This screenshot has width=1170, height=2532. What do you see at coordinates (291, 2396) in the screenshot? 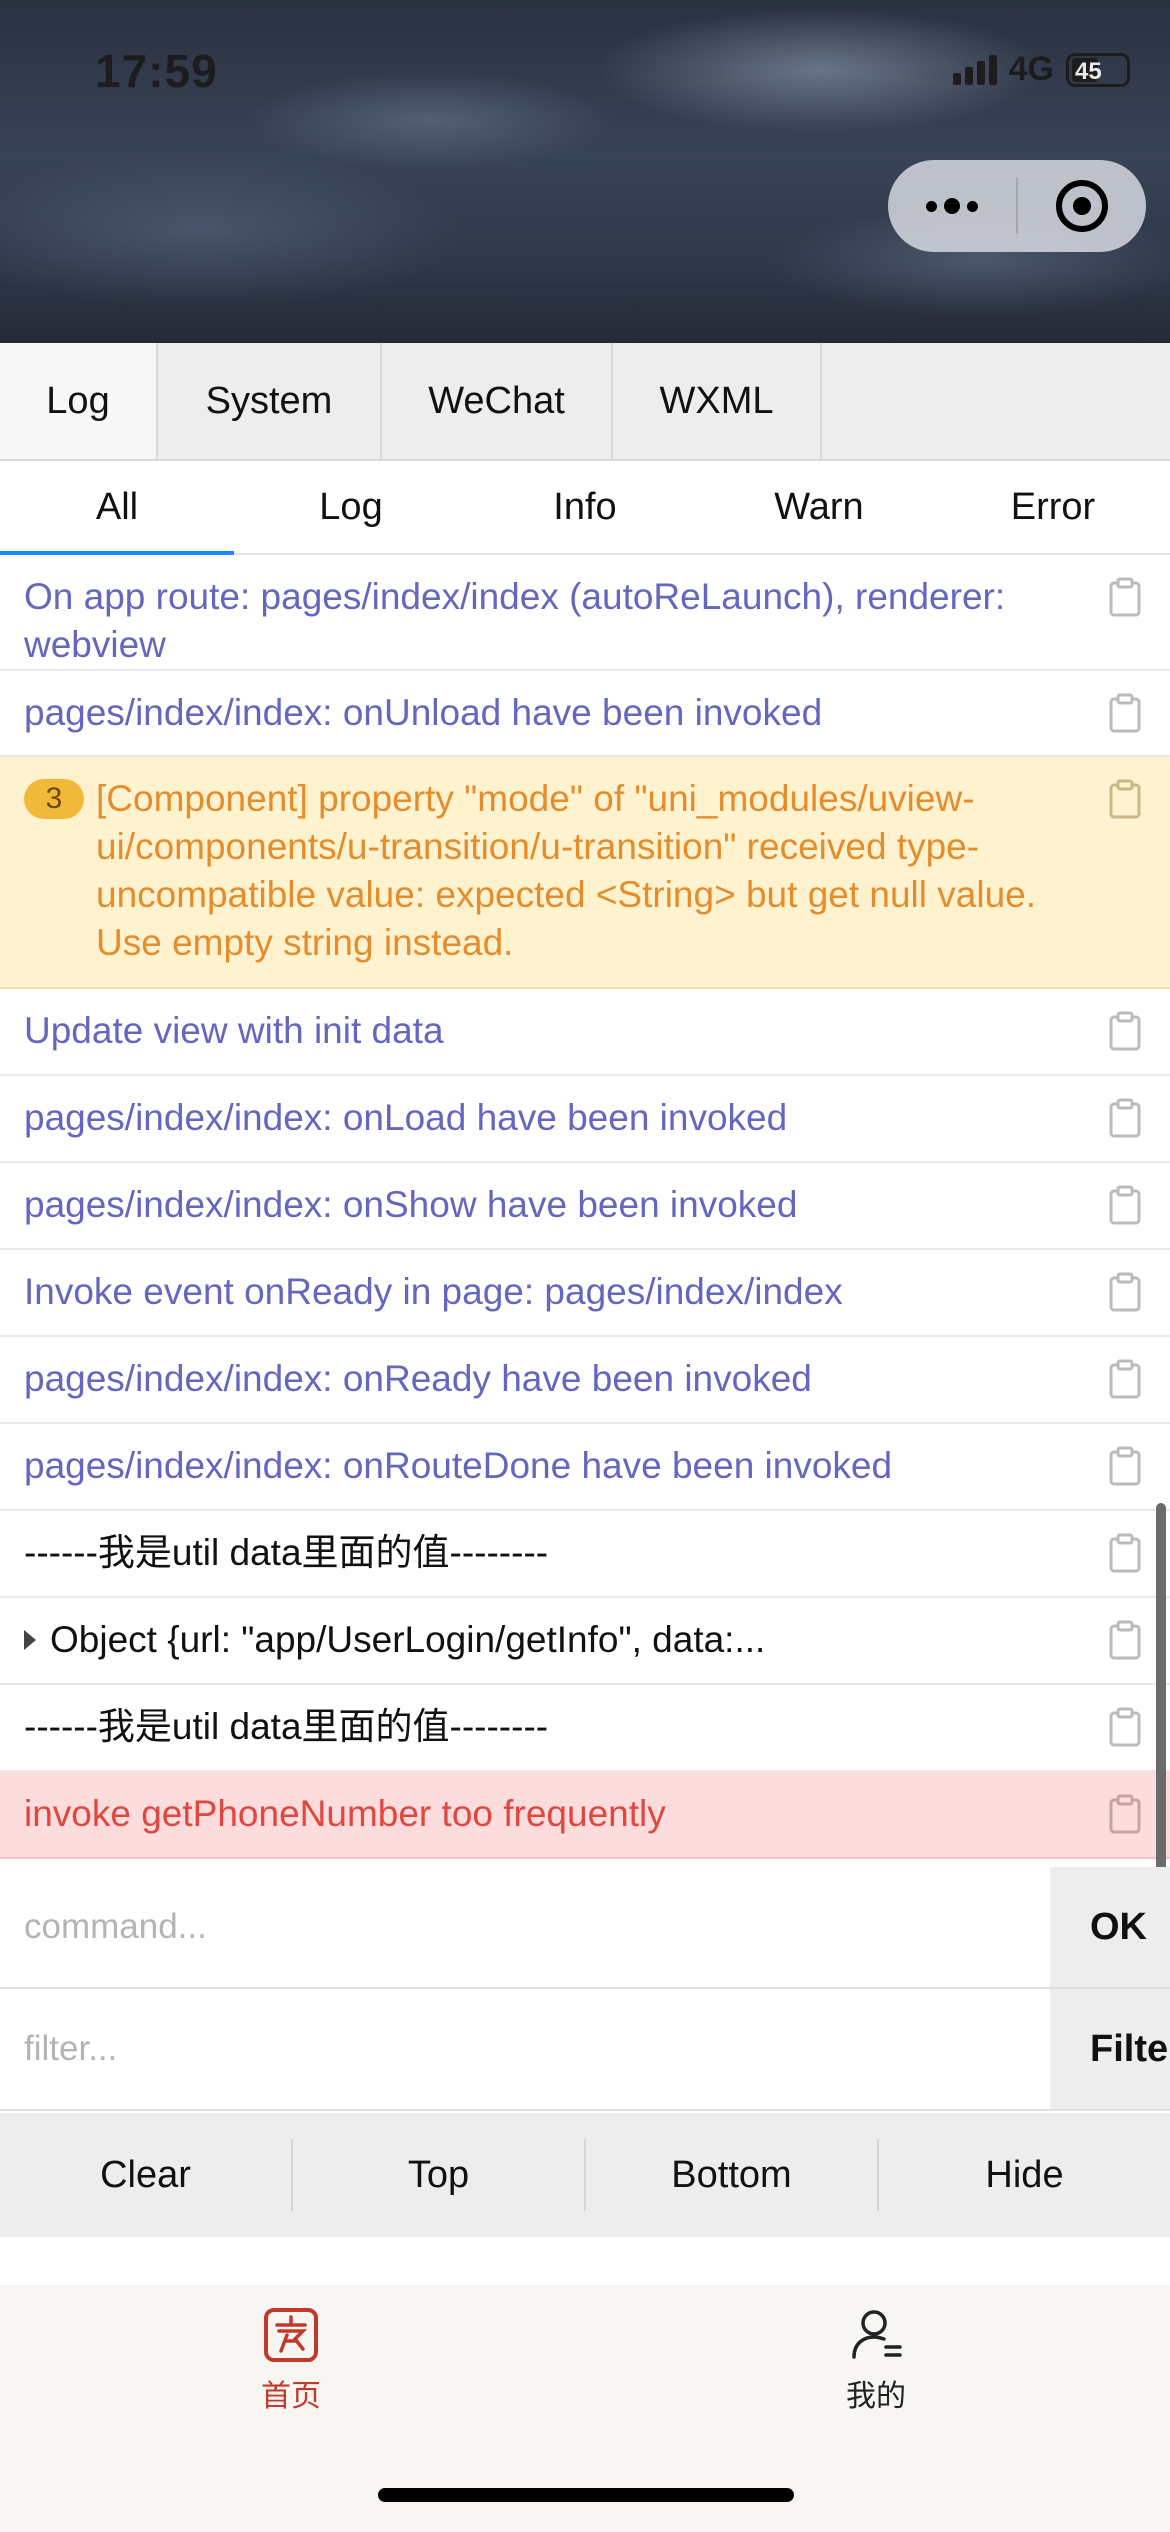
I see `nav-label-home: 首页` at bounding box center [291, 2396].